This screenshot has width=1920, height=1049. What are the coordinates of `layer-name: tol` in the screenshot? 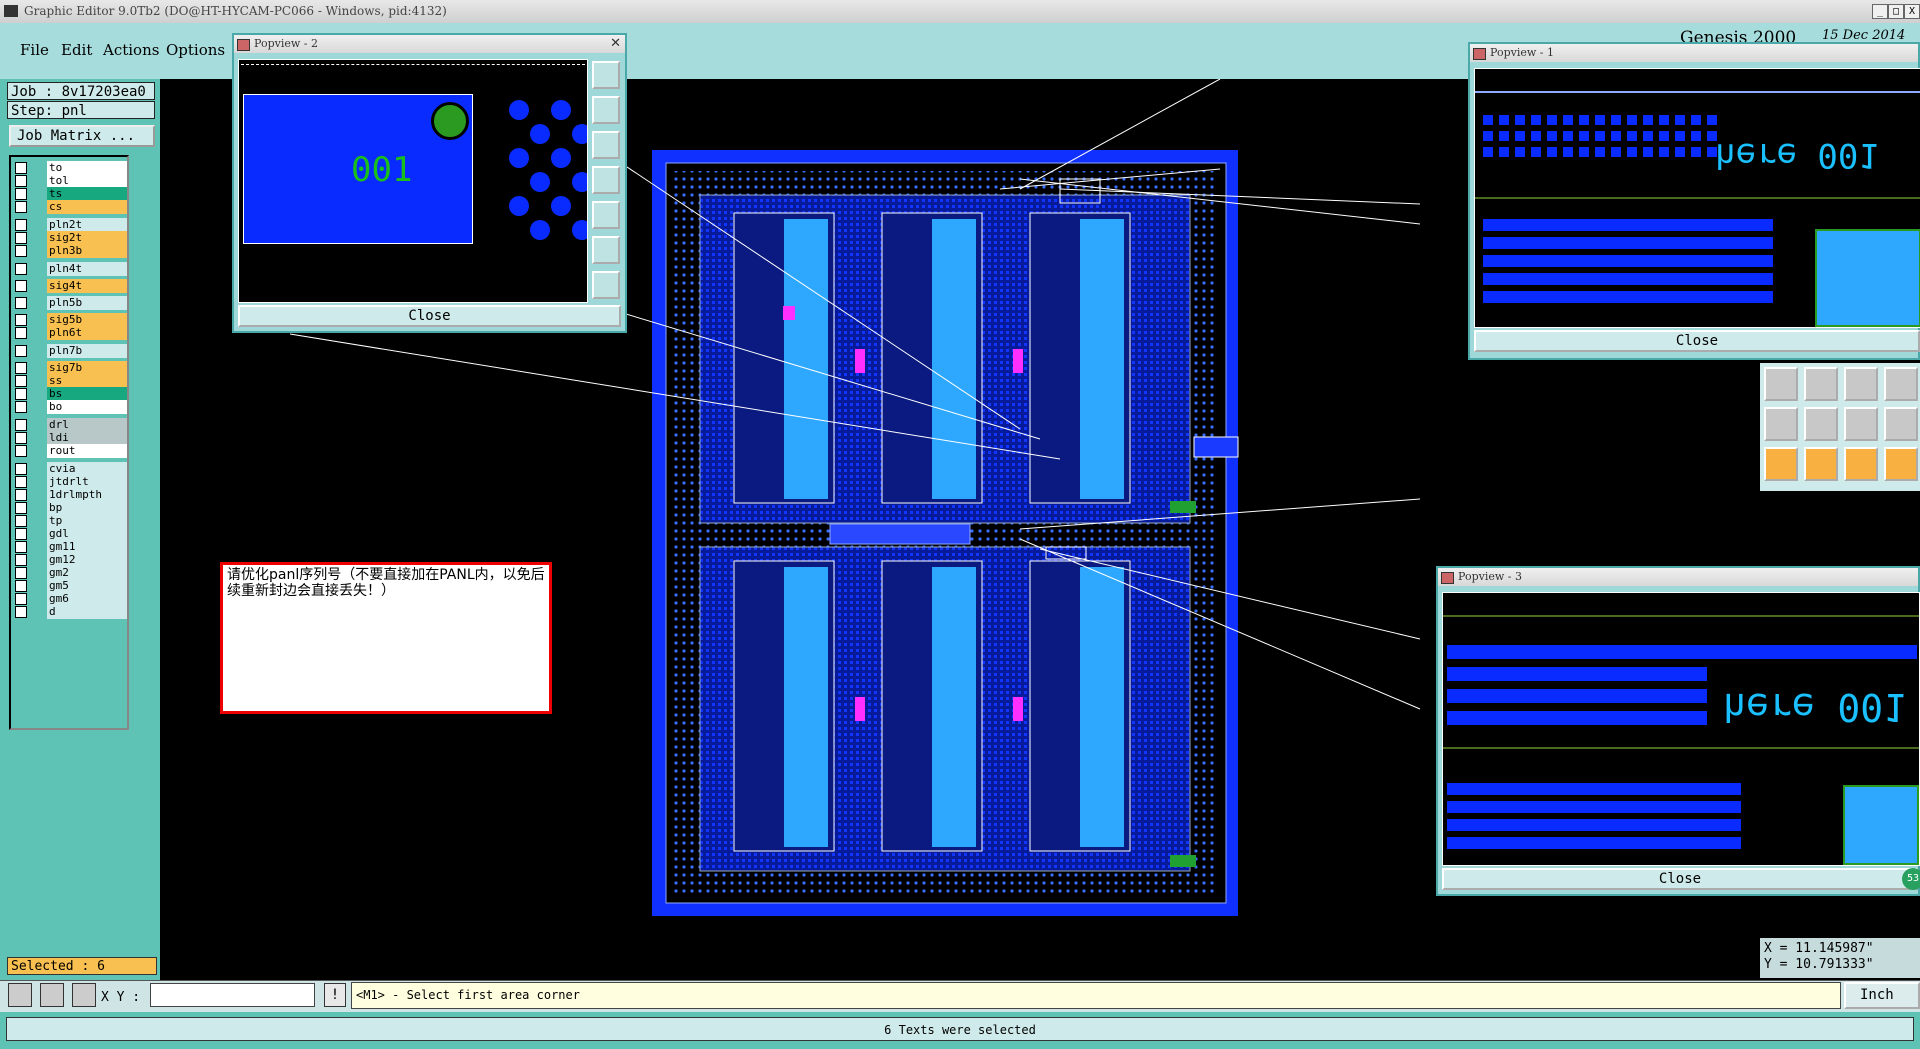 It's located at (87, 181).